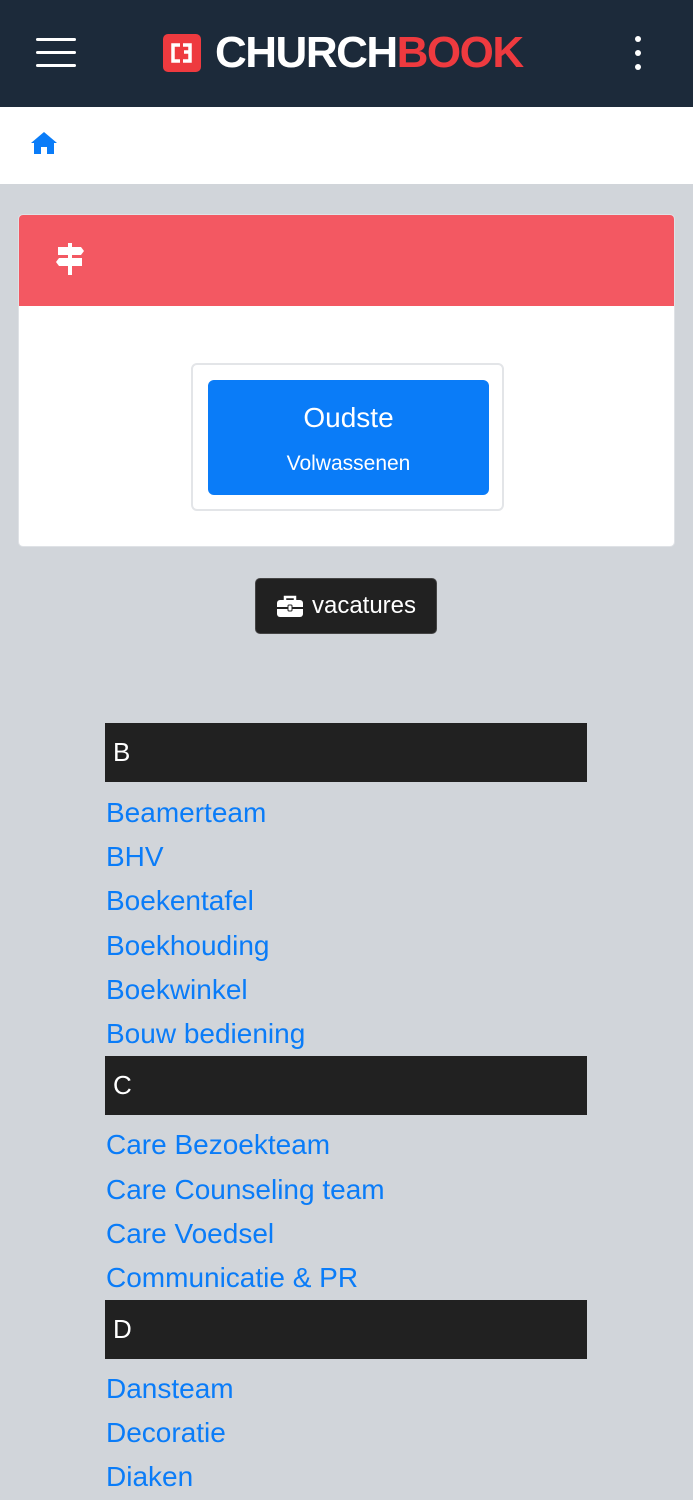 Image resolution: width=693 pixels, height=1500 pixels. Describe the element at coordinates (232, 1278) in the screenshot. I see `team-link: Communicatie & PR` at that location.